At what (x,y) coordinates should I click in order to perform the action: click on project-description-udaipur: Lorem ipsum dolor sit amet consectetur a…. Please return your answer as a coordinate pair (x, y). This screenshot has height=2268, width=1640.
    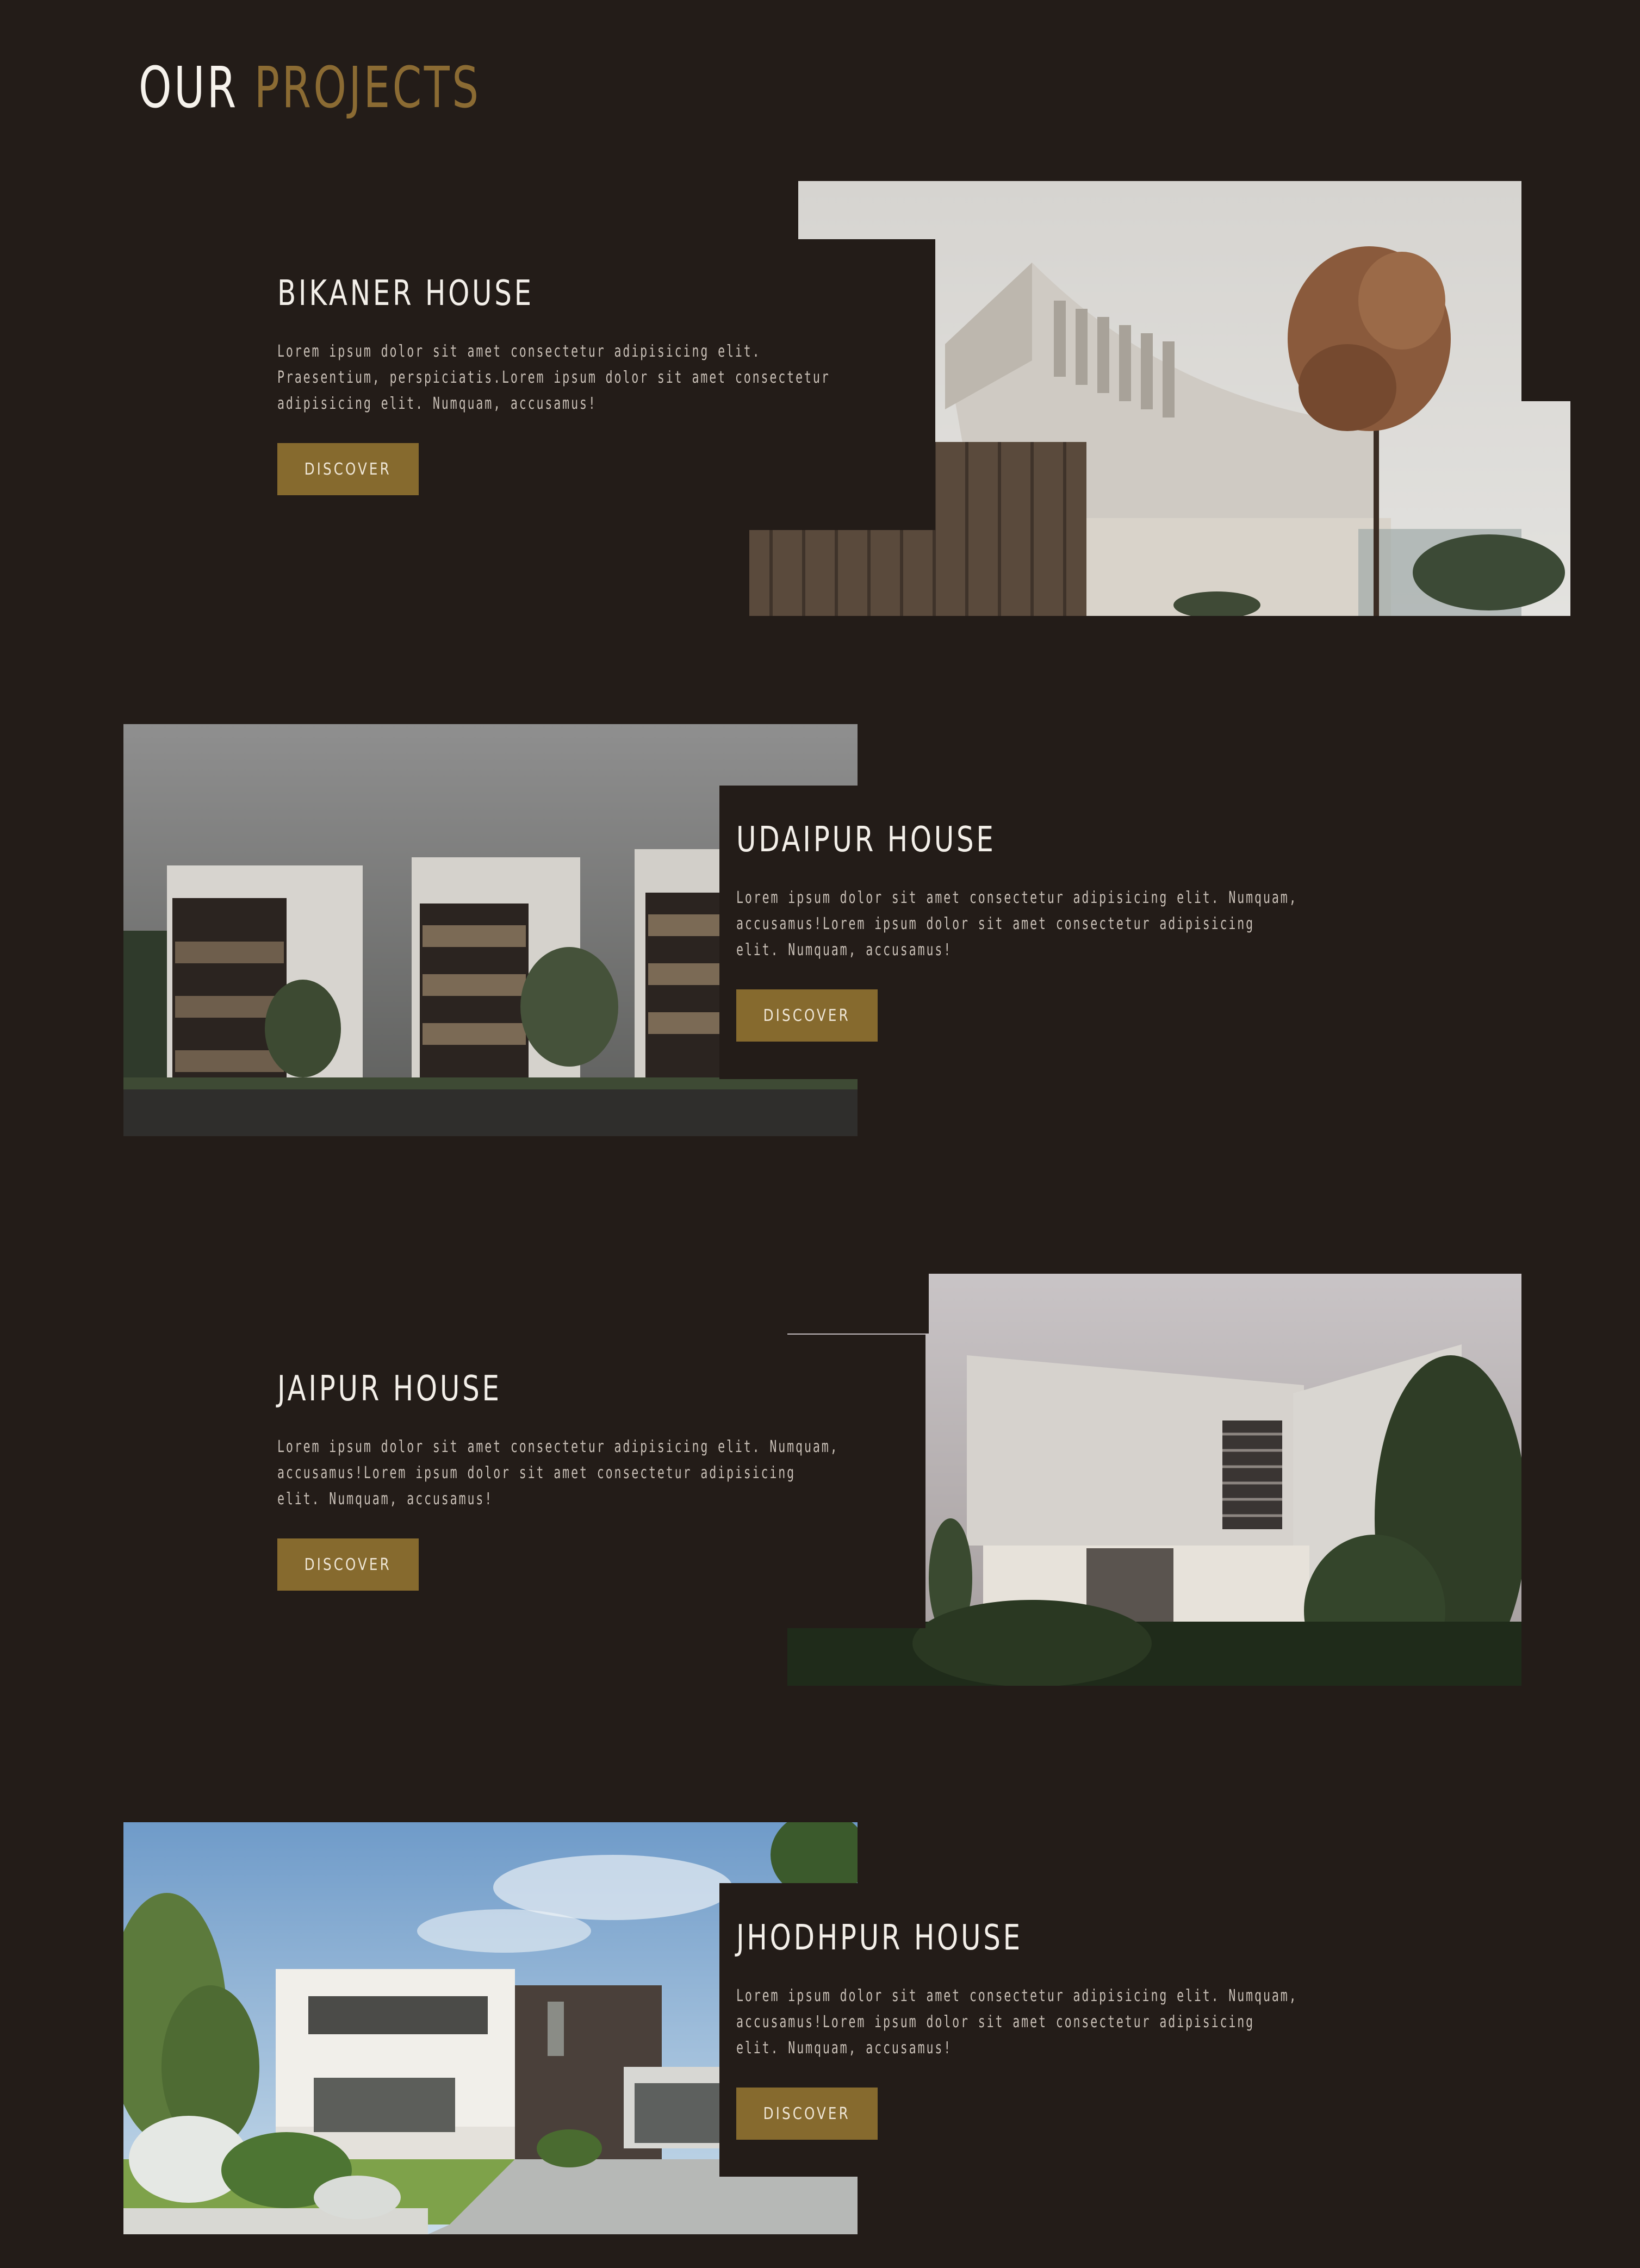
    Looking at the image, I should click on (1017, 923).